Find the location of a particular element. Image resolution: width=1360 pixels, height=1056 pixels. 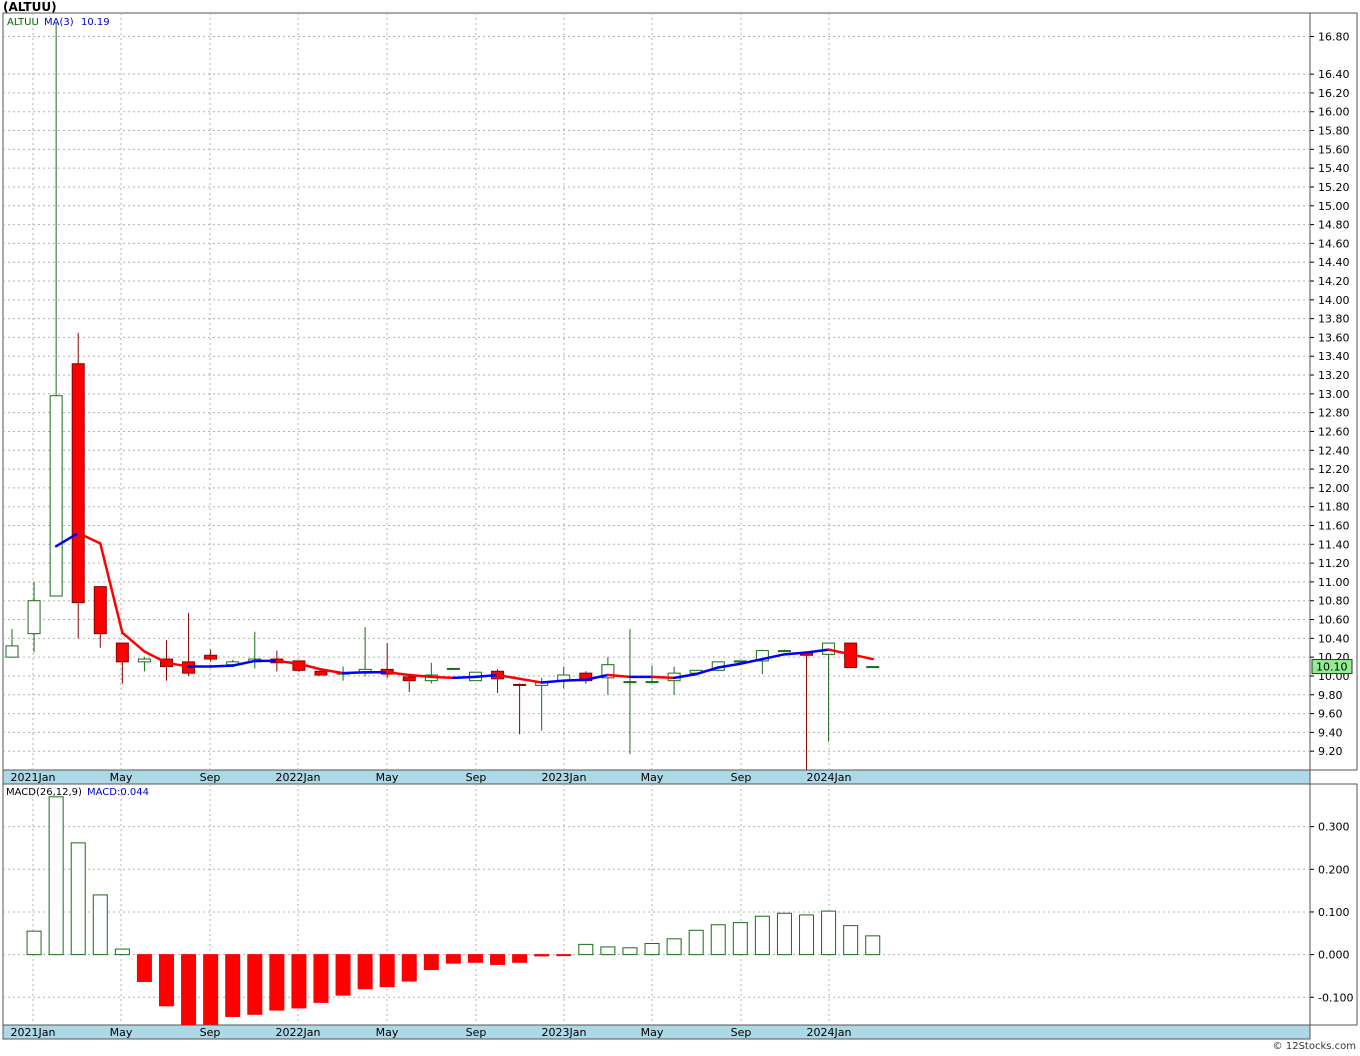

macd-y-tick-label: 0.000 is located at coordinates (1334, 955).